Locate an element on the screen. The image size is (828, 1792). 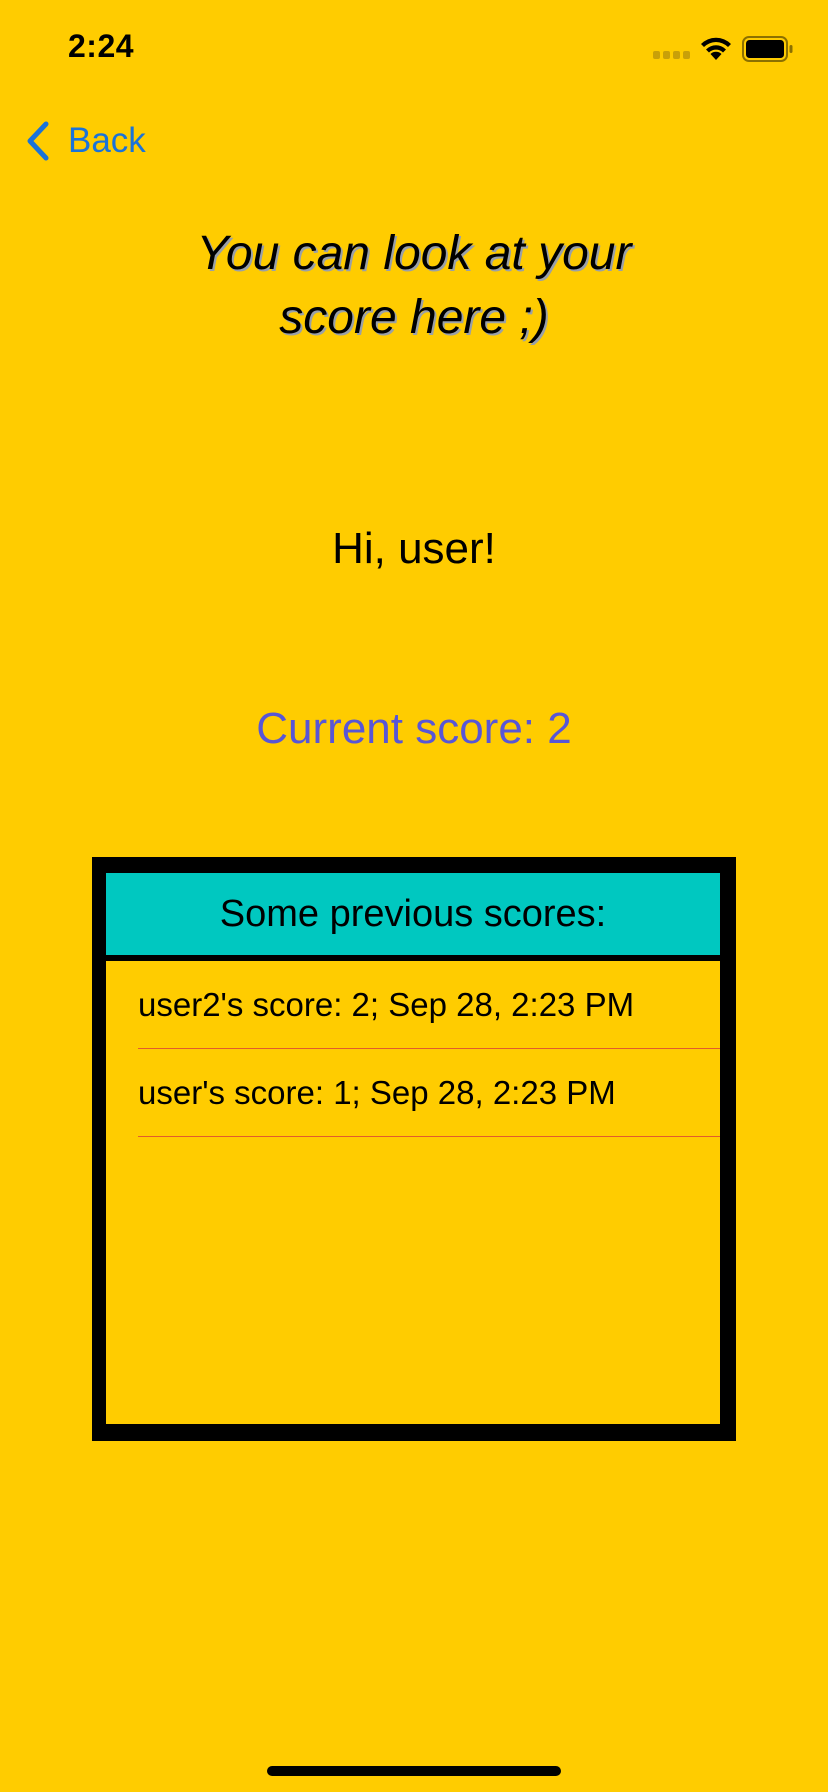
previous-scores-header: Some previous scores: is located at coordinates (413, 914).